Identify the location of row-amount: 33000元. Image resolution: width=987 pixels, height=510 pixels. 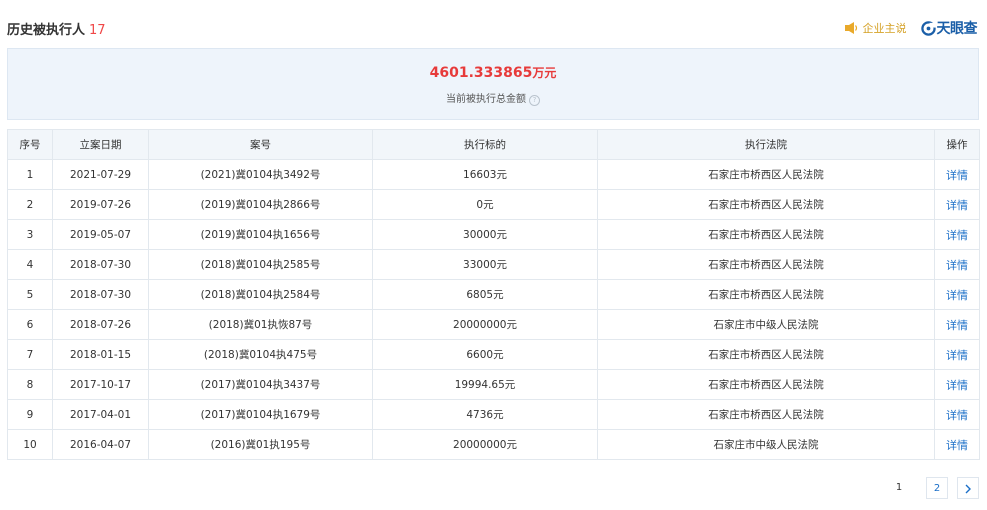
(485, 264).